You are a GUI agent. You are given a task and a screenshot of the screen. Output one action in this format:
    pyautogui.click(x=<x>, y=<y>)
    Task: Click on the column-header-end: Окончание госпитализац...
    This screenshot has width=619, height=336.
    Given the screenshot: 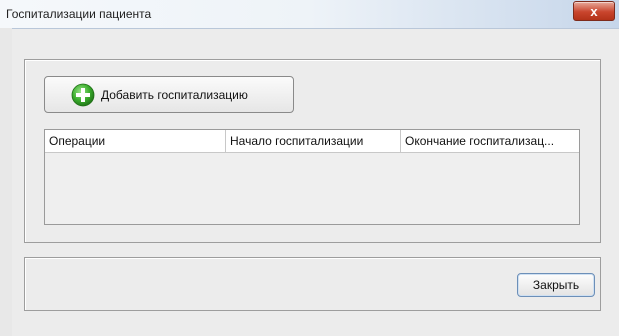 What is the action you would take?
    pyautogui.click(x=490, y=141)
    